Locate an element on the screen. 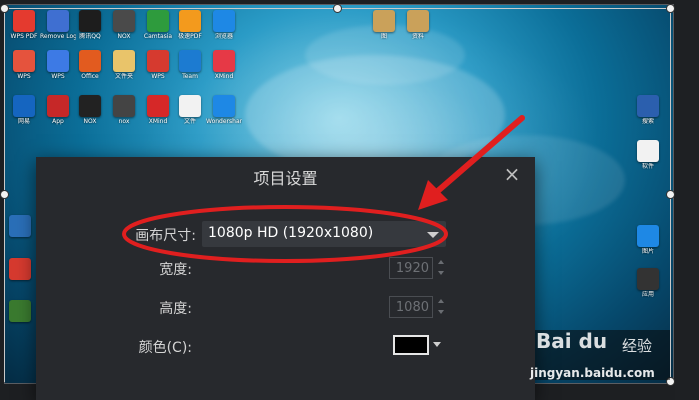 The width and height of the screenshot is (699, 400). desktop-icon-label: 软件 is located at coordinates (647, 166).